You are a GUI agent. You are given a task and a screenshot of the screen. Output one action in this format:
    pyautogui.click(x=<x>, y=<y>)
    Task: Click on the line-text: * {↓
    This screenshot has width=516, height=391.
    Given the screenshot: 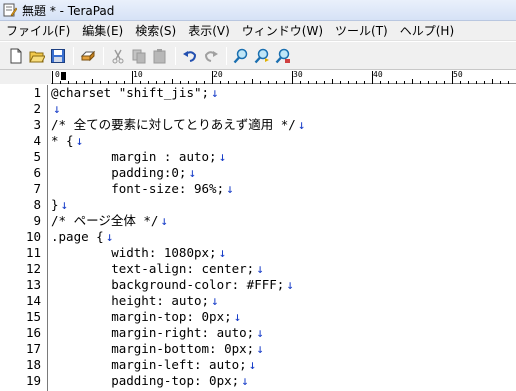 What is the action you would take?
    pyautogui.click(x=67, y=141)
    